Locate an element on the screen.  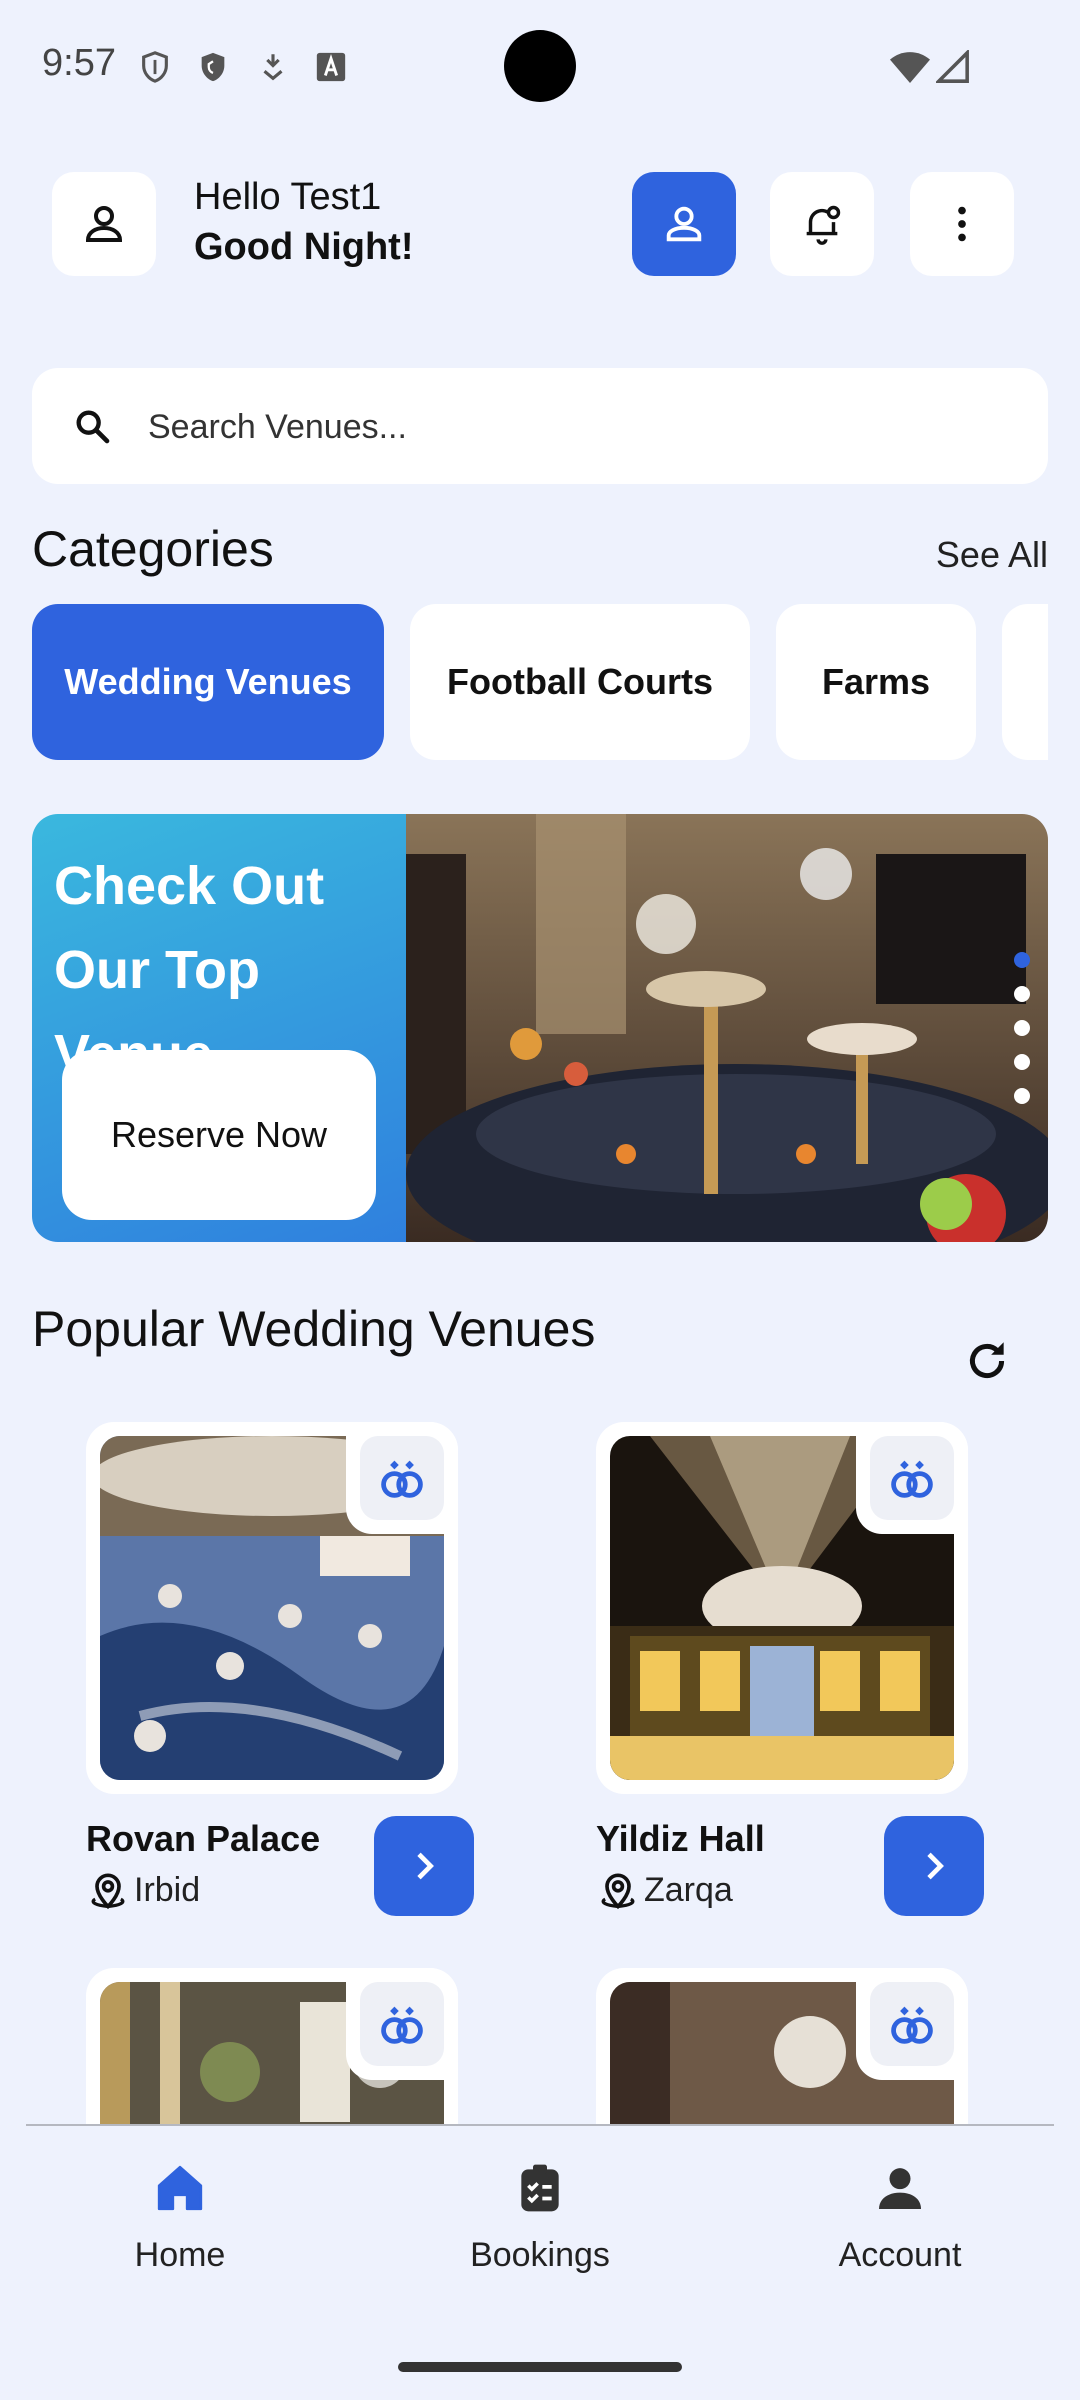
user-badge-icon is located at coordinates (684, 224).